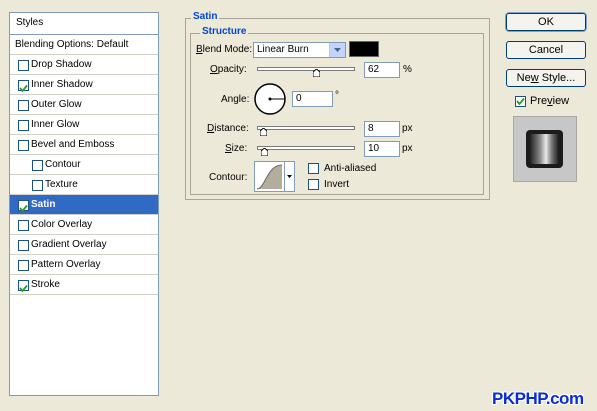  I want to click on style-item-bevel-and-emboss: Bevel and Emboss, so click(84, 145).